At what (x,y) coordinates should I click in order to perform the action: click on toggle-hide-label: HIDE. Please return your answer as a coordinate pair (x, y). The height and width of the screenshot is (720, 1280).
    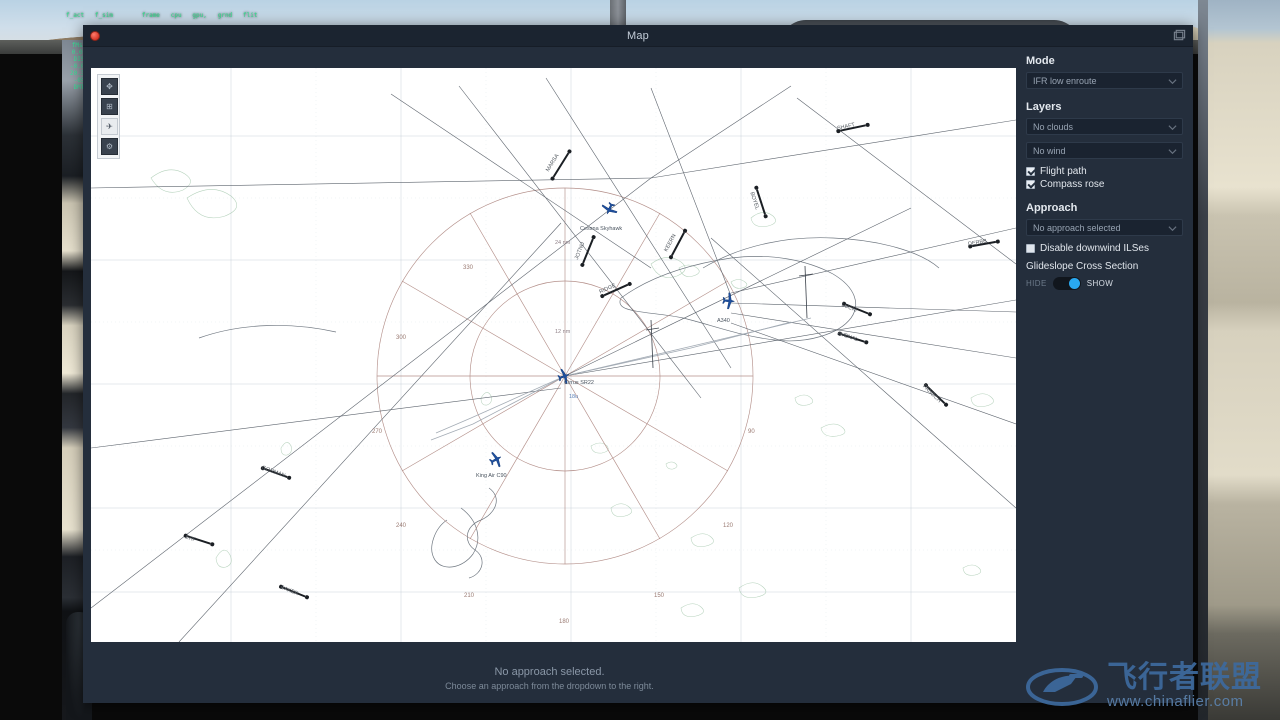
    Looking at the image, I should click on (1036, 283).